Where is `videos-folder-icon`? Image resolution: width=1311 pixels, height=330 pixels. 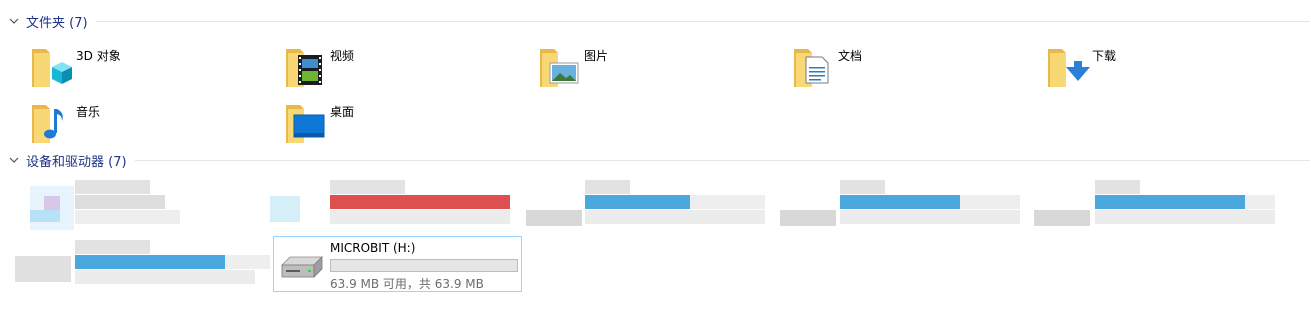
videos-folder-icon is located at coordinates (304, 68).